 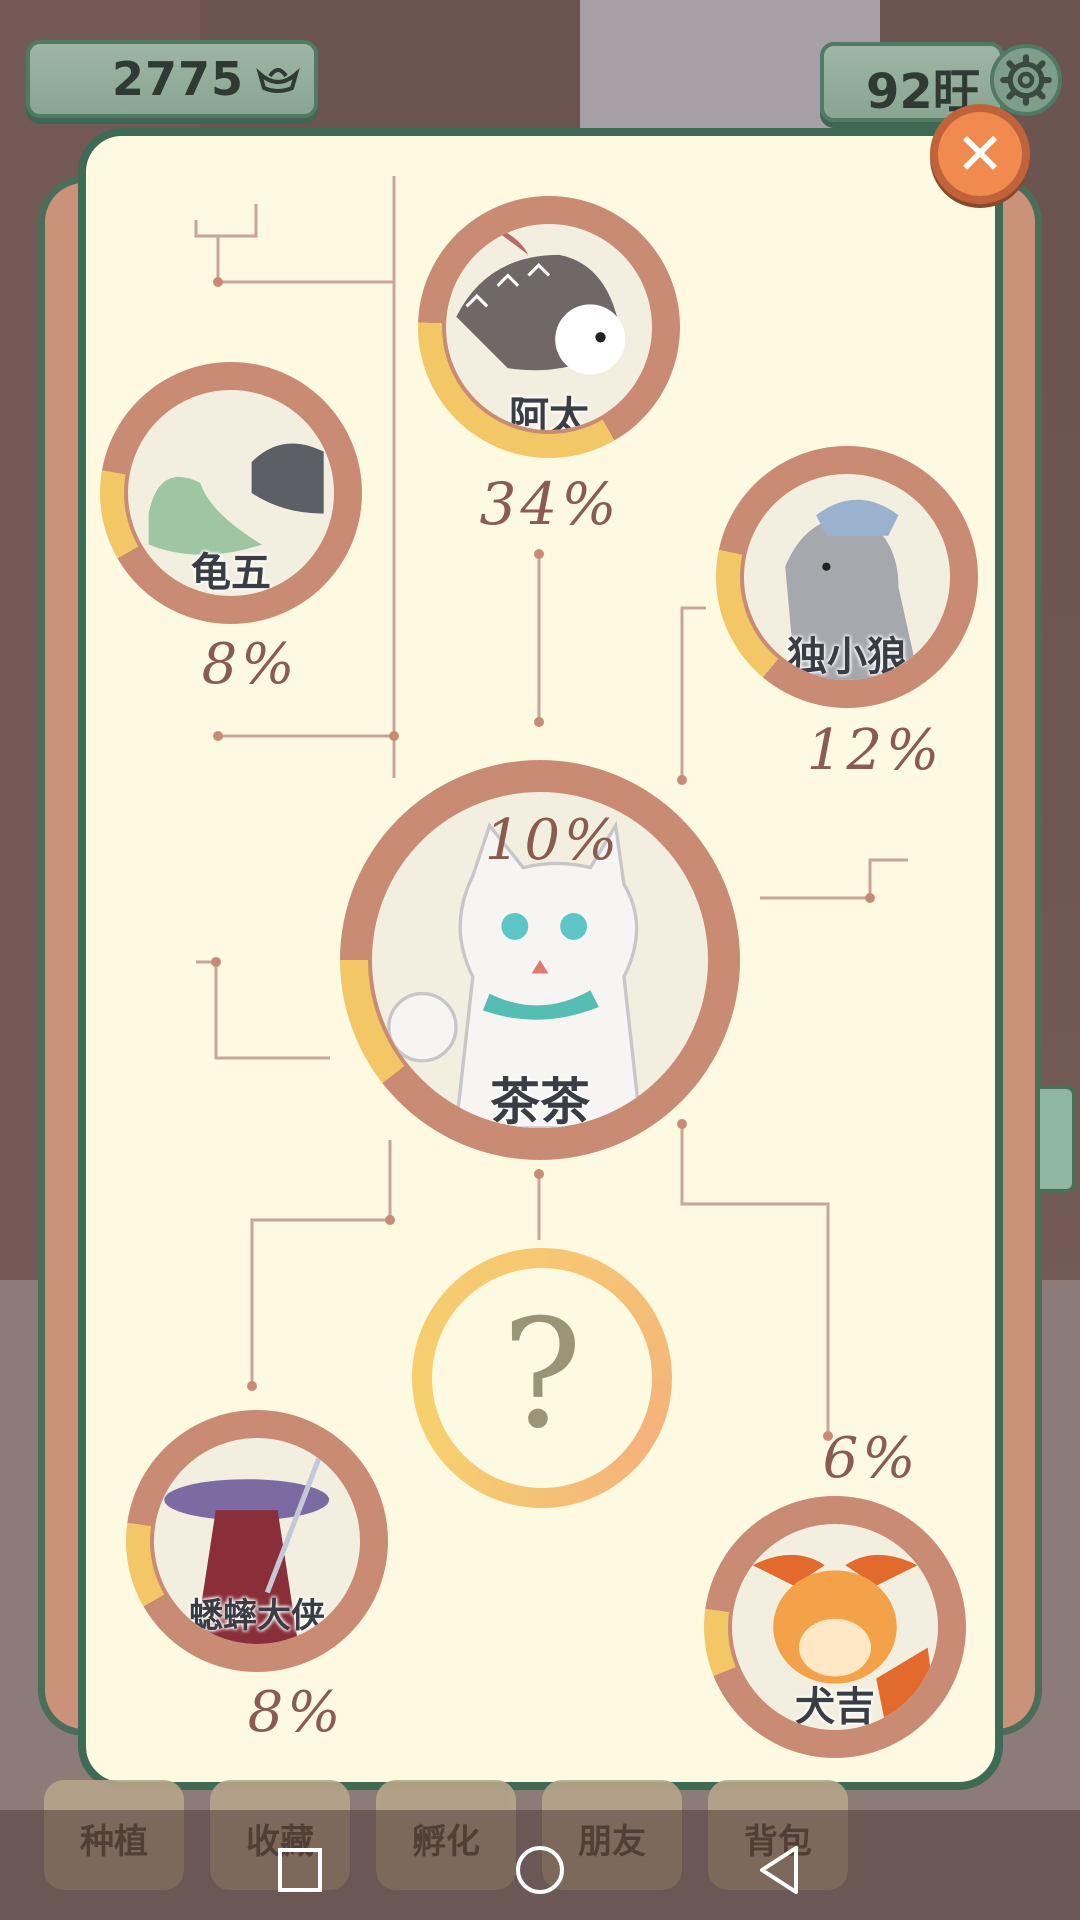 I want to click on square-icon, so click(x=300, y=1870).